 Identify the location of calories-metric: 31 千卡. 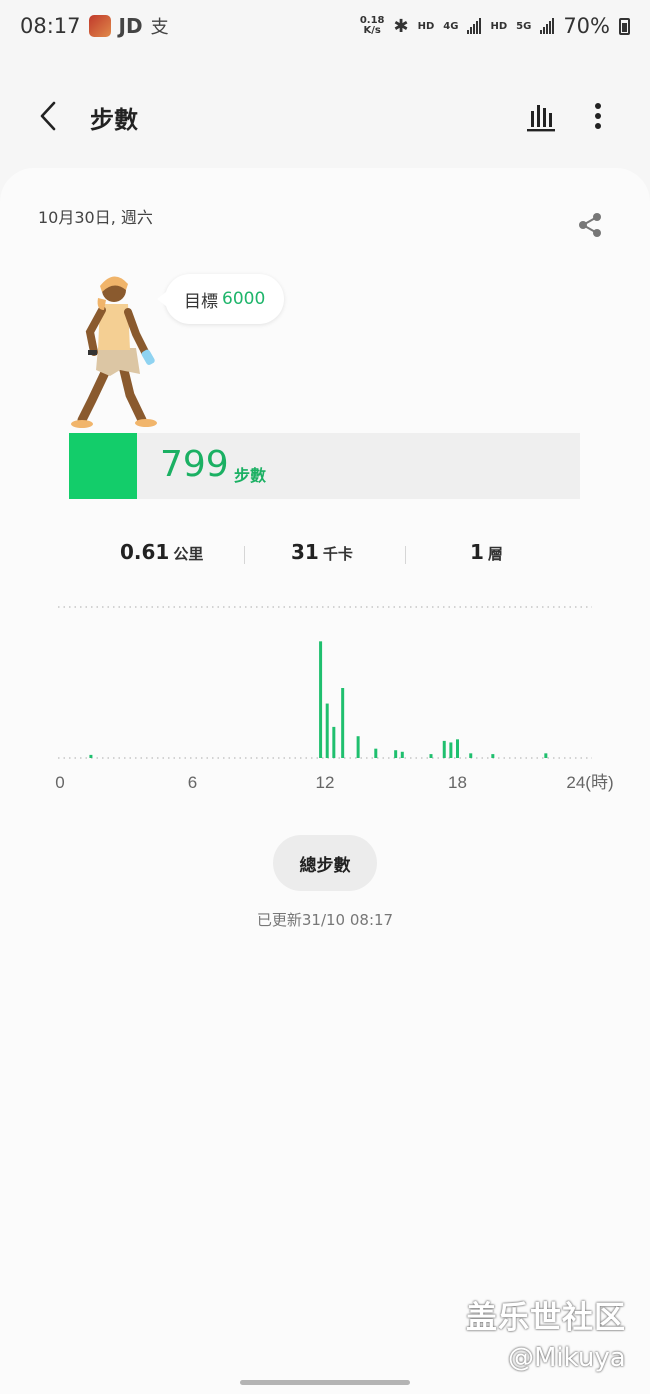
(322, 552).